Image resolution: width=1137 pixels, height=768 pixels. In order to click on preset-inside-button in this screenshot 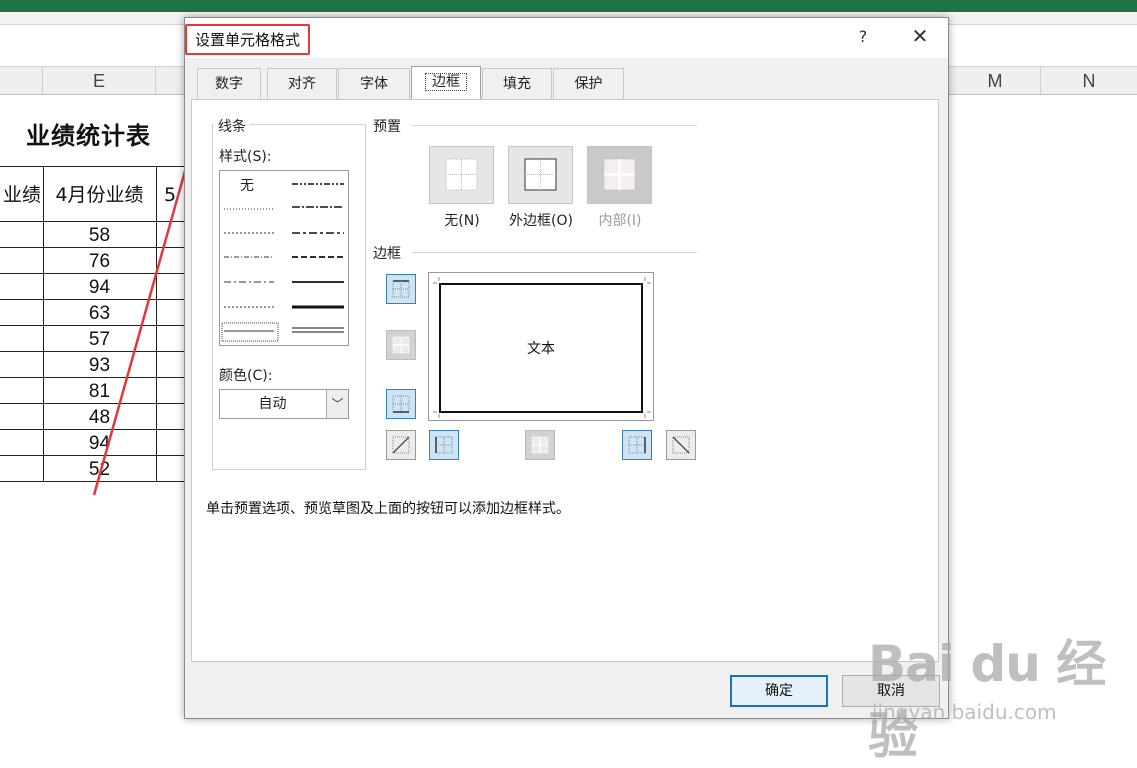, I will do `click(619, 175)`.